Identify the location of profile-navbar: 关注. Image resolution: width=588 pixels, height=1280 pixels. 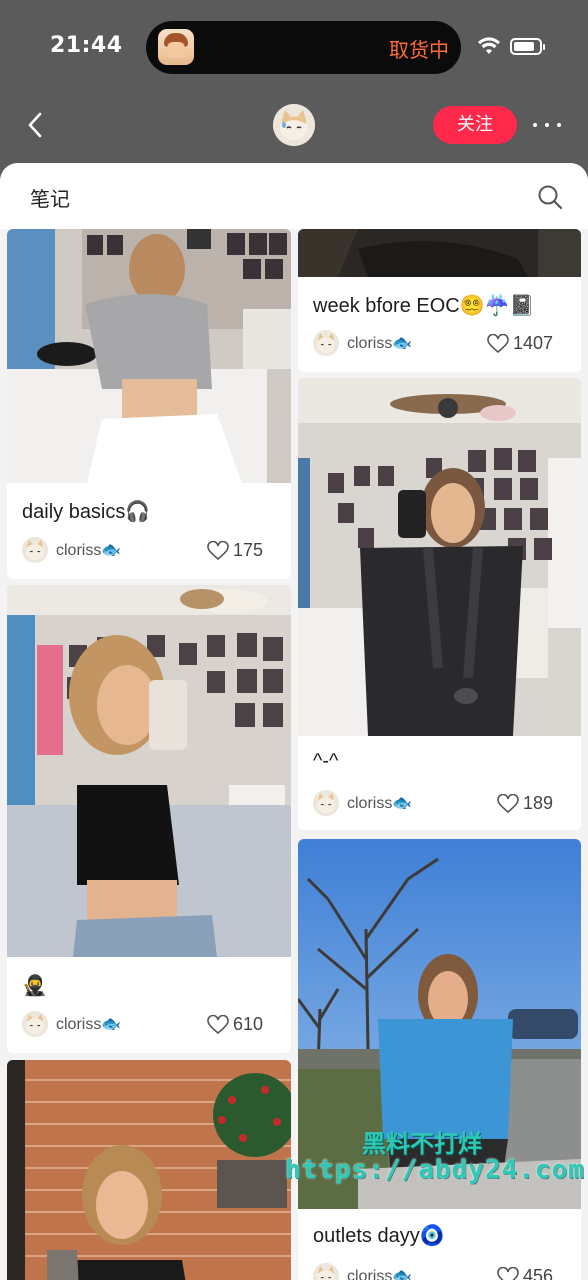
(294, 129).